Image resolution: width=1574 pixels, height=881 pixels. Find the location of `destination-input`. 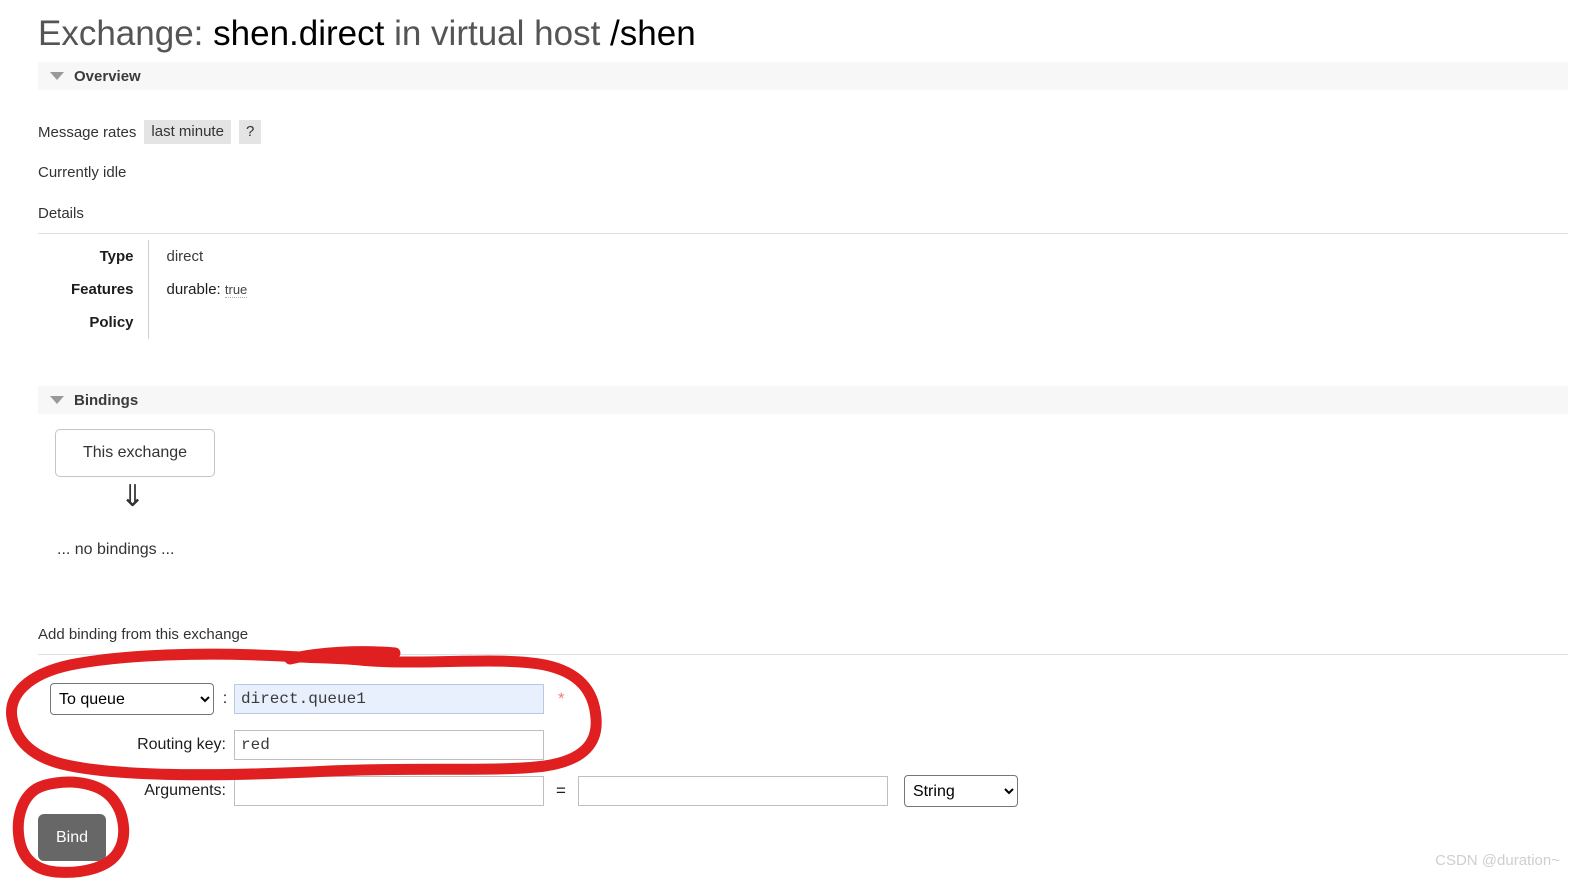

destination-input is located at coordinates (389, 699).